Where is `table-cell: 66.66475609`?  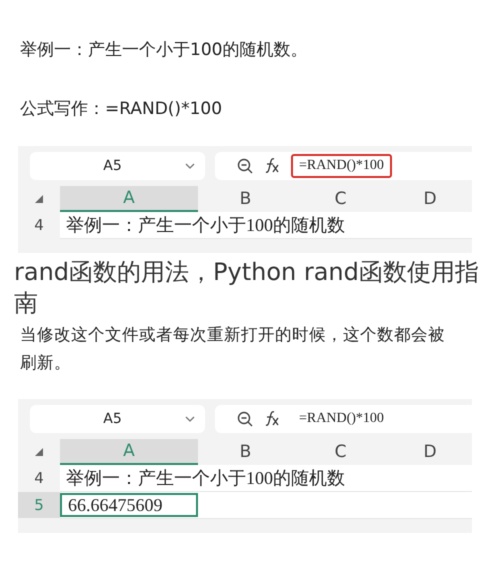 table-cell: 66.66475609 is located at coordinates (129, 505).